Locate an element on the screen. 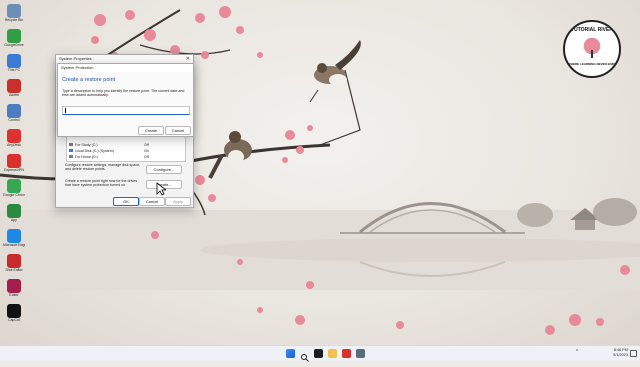  desktop-icon-label: App is located at coordinates (14, 220).